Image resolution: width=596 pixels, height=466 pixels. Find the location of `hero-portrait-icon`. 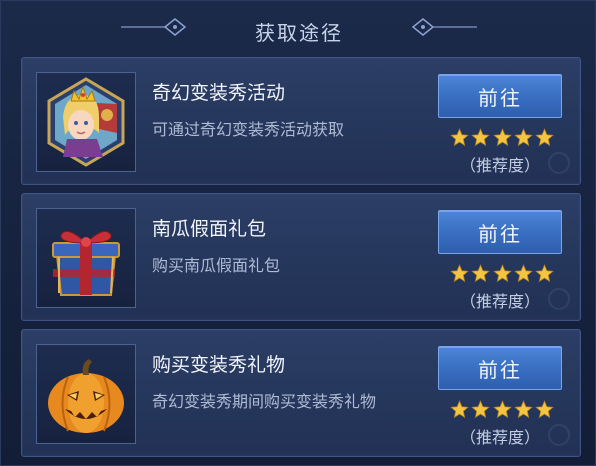

hero-portrait-icon is located at coordinates (86, 122).